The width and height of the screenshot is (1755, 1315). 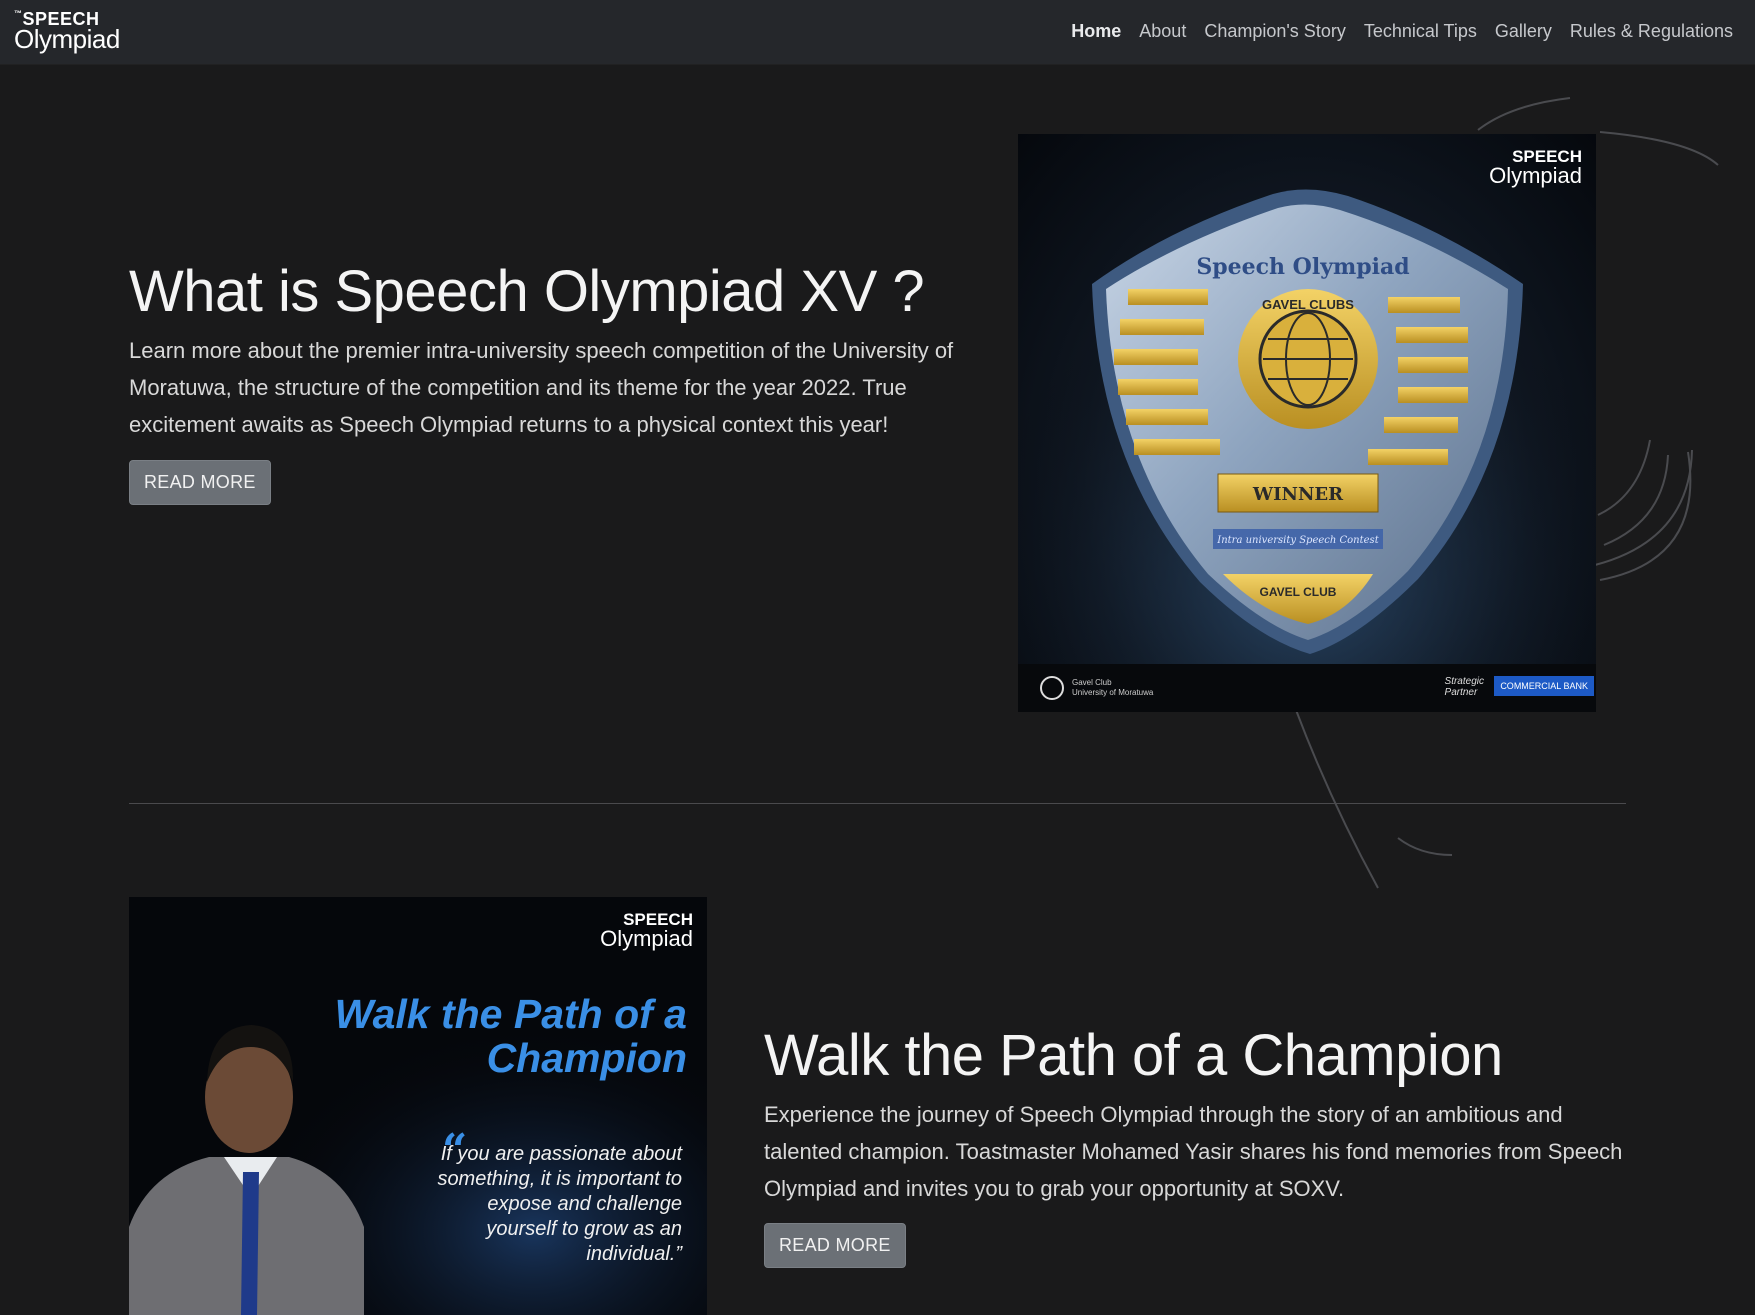 What do you see at coordinates (1052, 688) in the screenshot?
I see `gavel-club-seal-icon` at bounding box center [1052, 688].